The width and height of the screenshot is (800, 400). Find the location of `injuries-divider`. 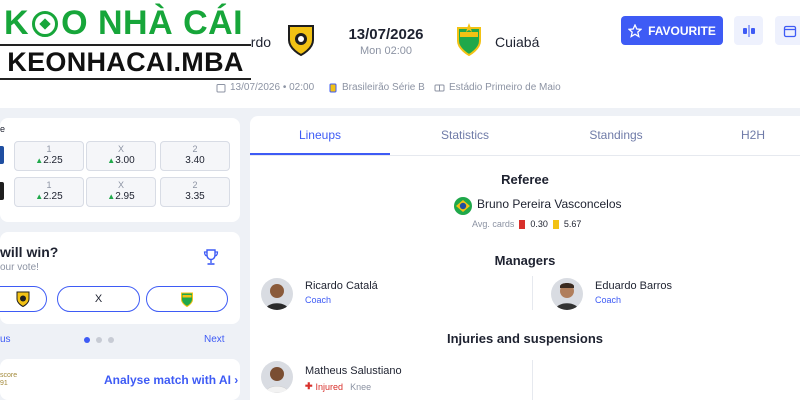

injuries-divider is located at coordinates (532, 380).